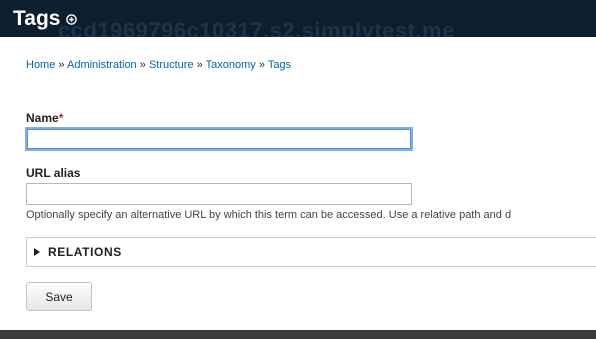 This screenshot has width=596, height=339. I want to click on save-button: Save, so click(59, 296).